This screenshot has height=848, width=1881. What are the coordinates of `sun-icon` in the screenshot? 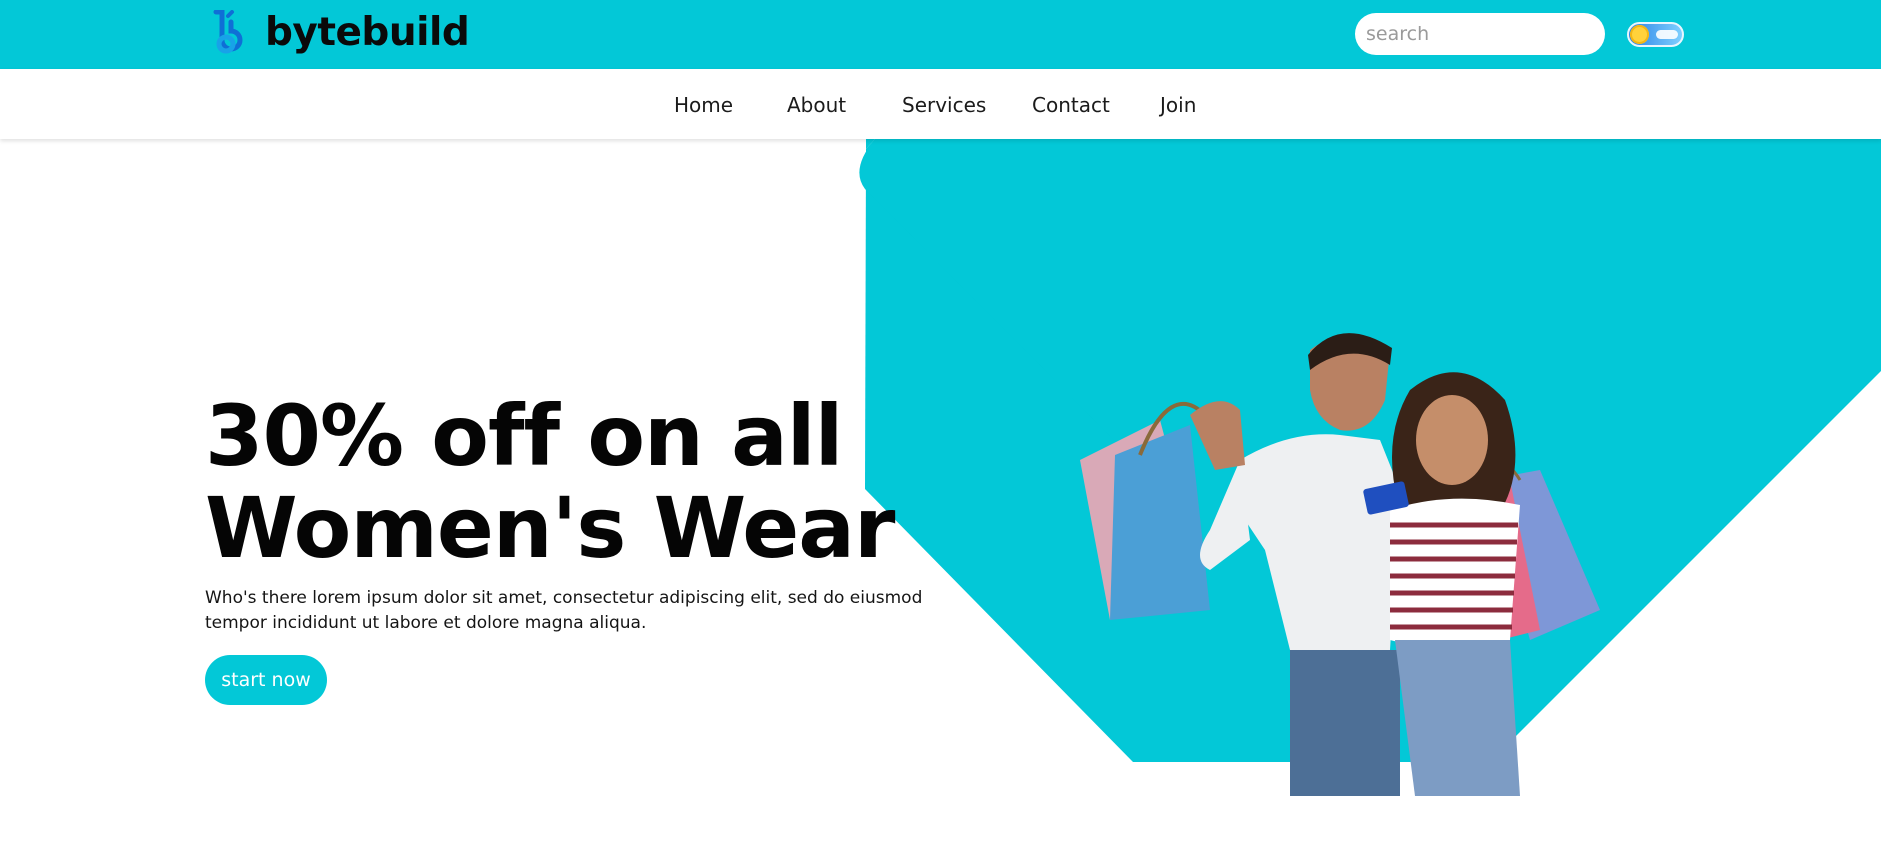 It's located at (1639, 34).